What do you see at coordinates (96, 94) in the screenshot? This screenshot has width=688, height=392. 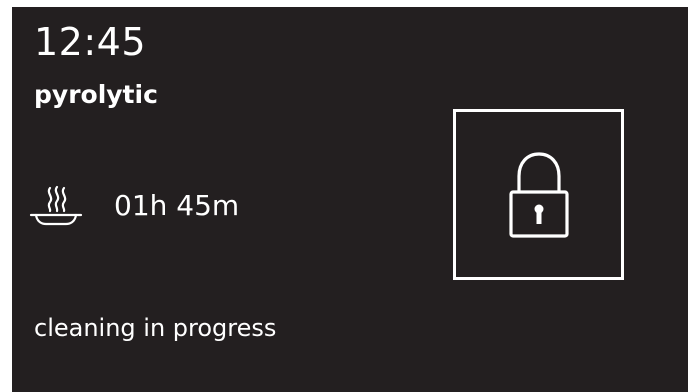 I see `program-mode-label: pyrolytic` at bounding box center [96, 94].